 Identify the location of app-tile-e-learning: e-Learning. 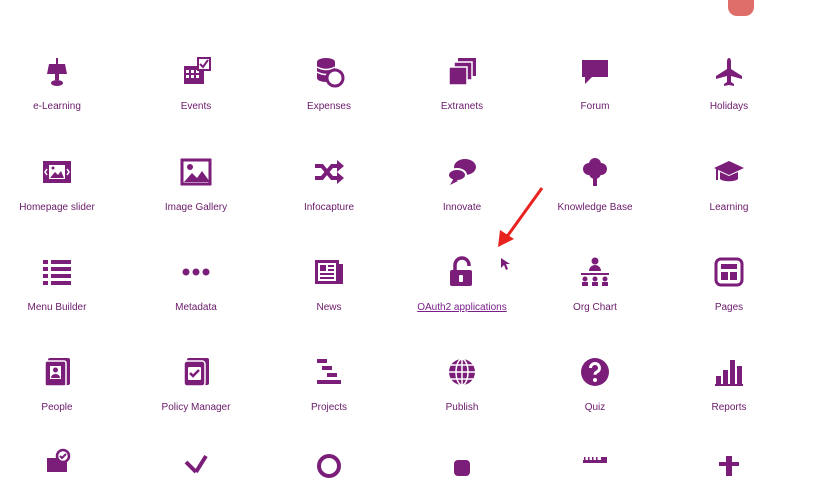
(58, 94).